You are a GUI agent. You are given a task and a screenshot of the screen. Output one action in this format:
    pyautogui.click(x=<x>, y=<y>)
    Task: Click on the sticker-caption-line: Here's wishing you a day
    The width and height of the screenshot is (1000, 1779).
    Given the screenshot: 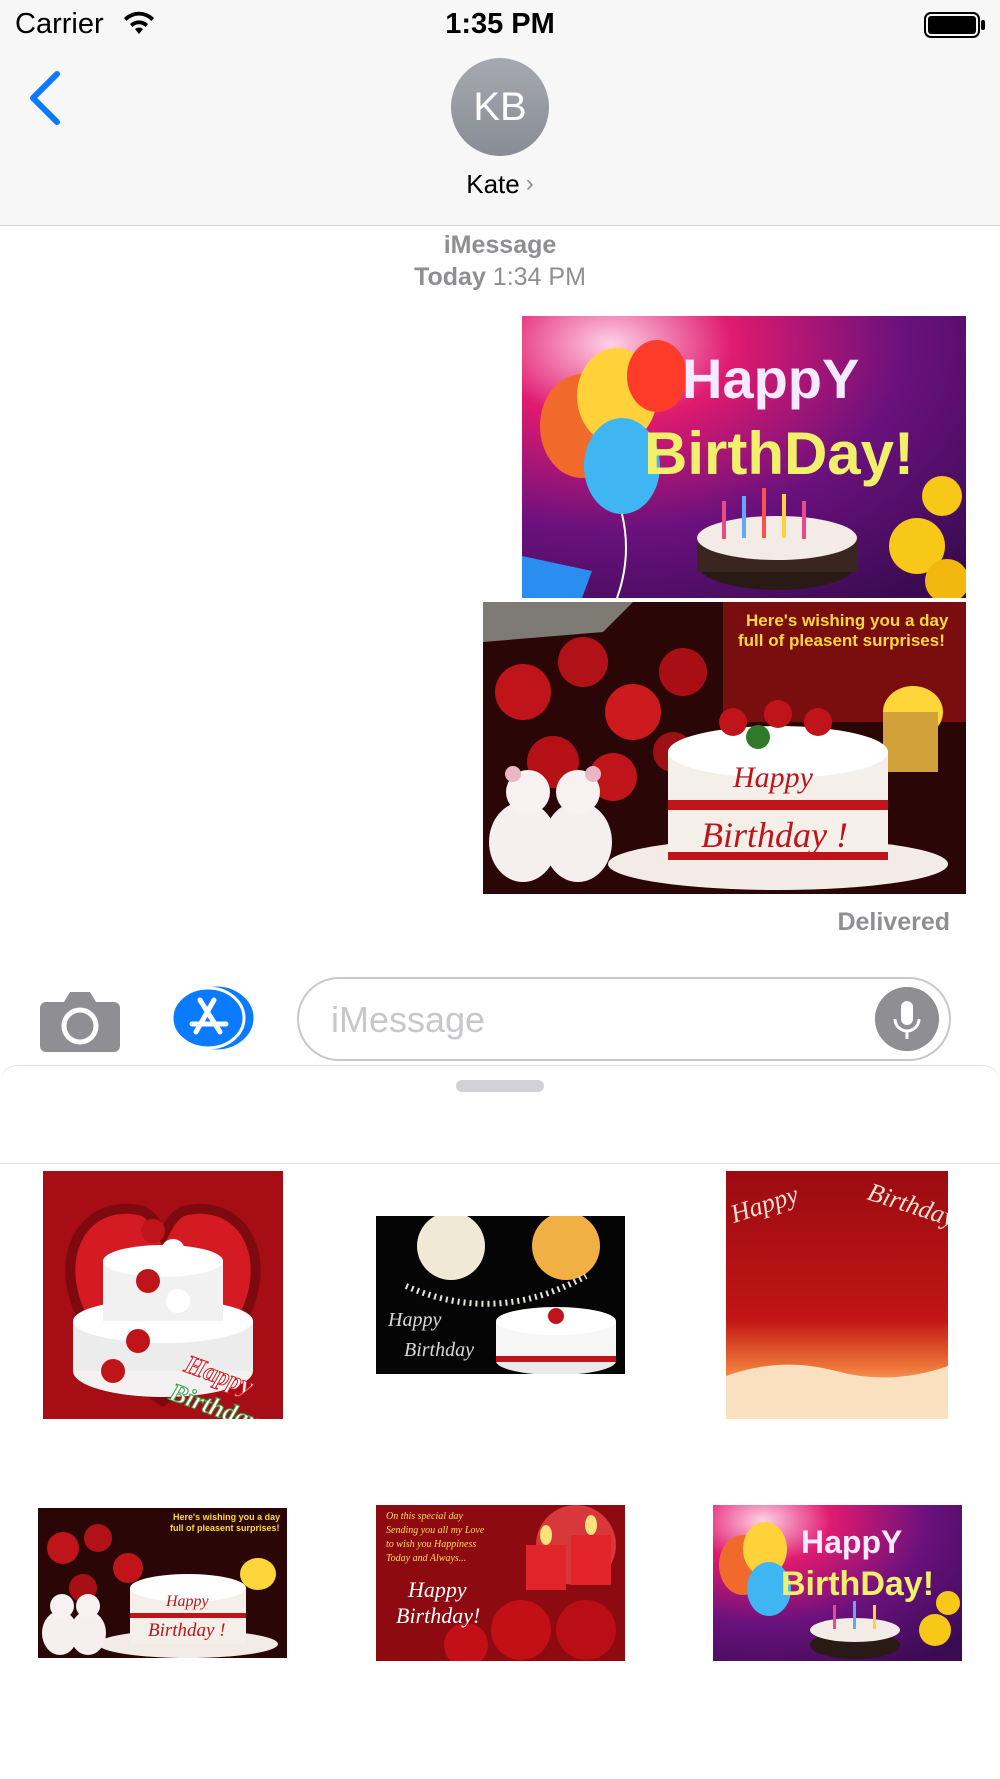 What is the action you would take?
    pyautogui.click(x=226, y=1517)
    